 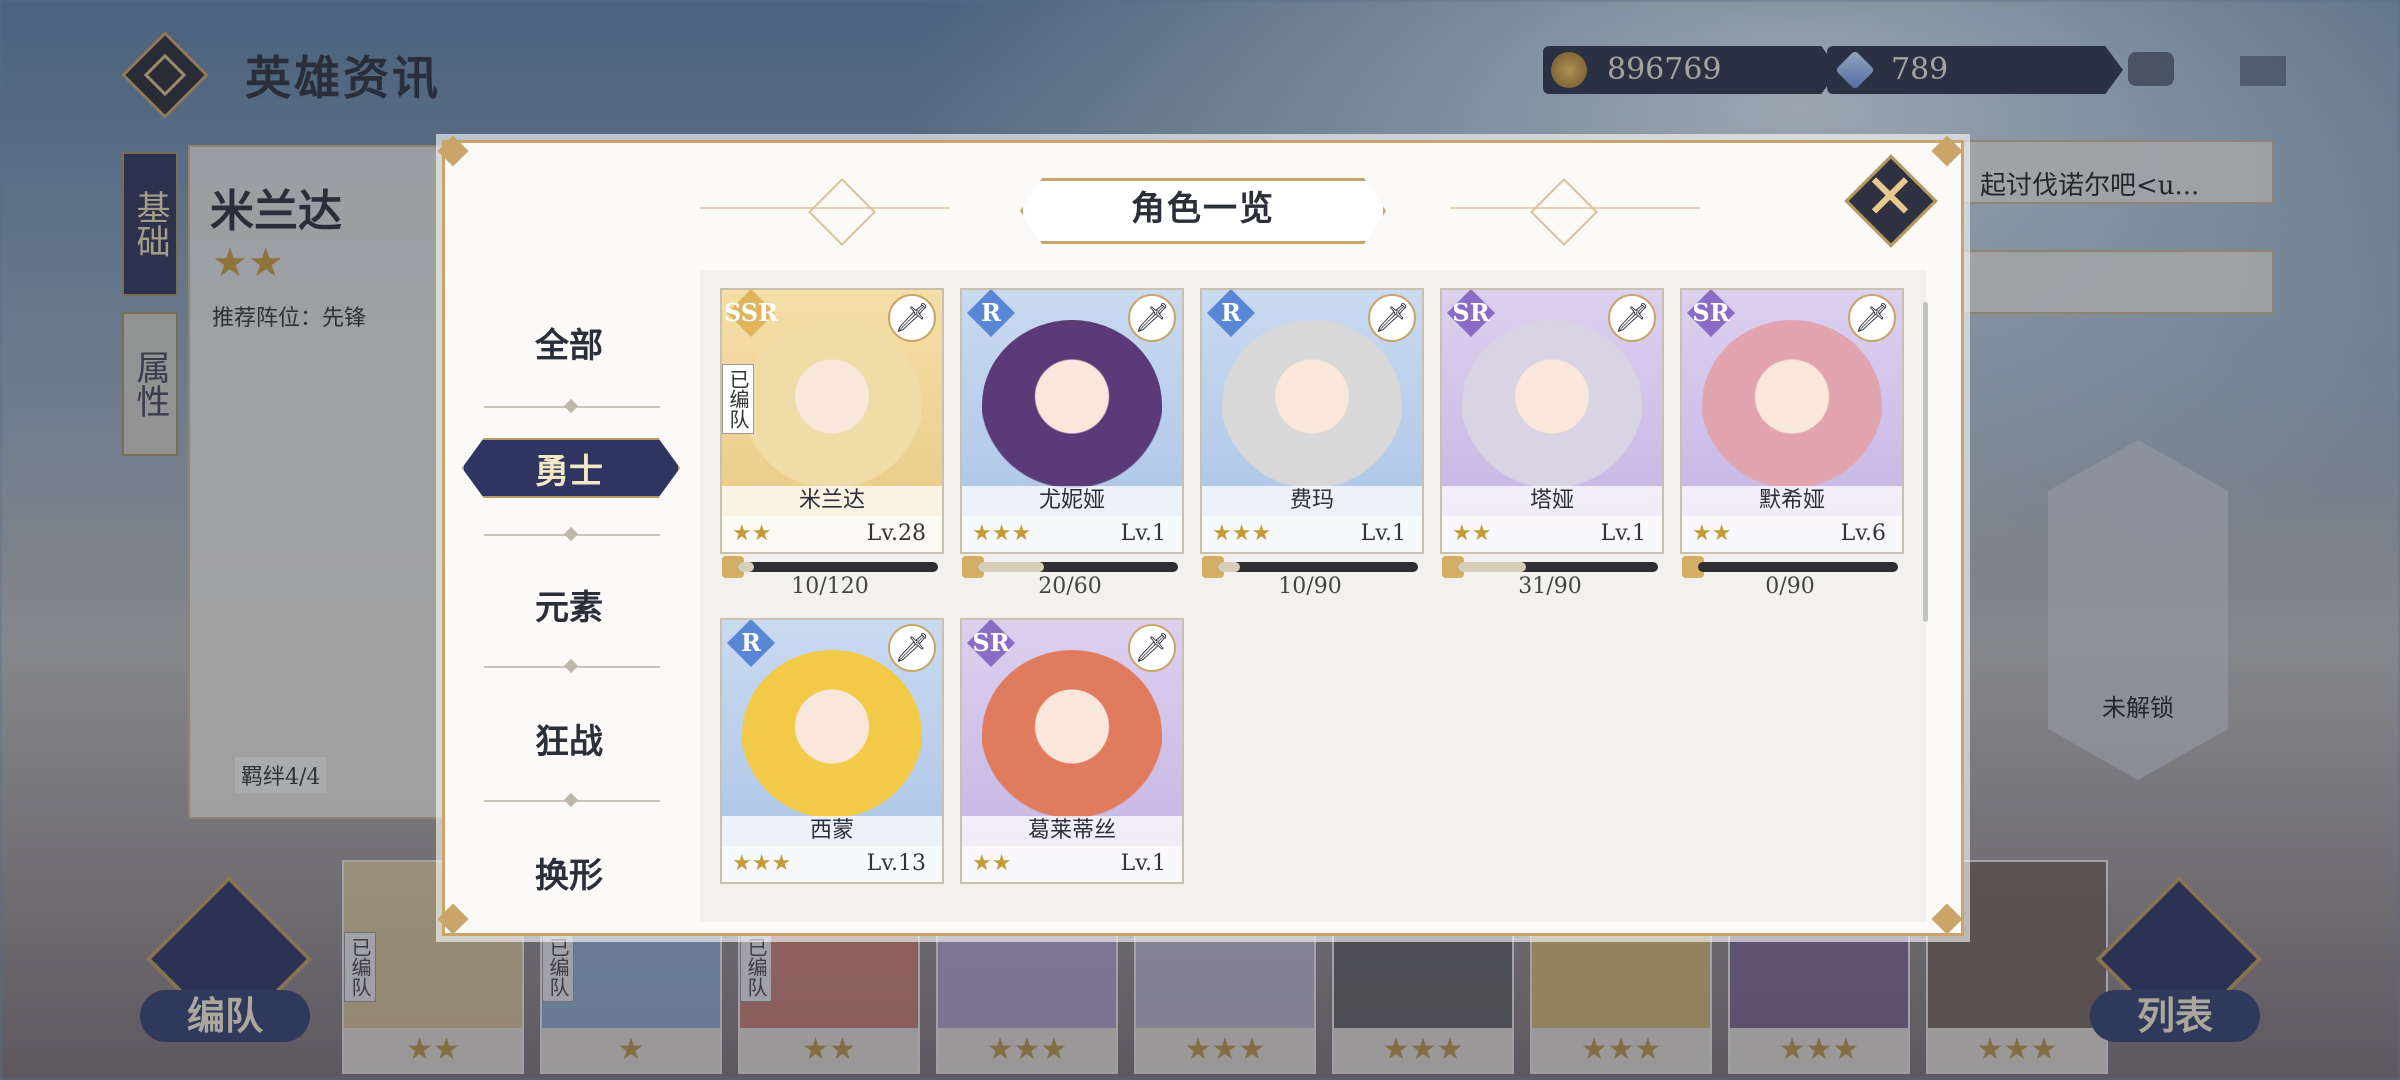 What do you see at coordinates (896, 533) in the screenshot?
I see `character-level: Lv.28` at bounding box center [896, 533].